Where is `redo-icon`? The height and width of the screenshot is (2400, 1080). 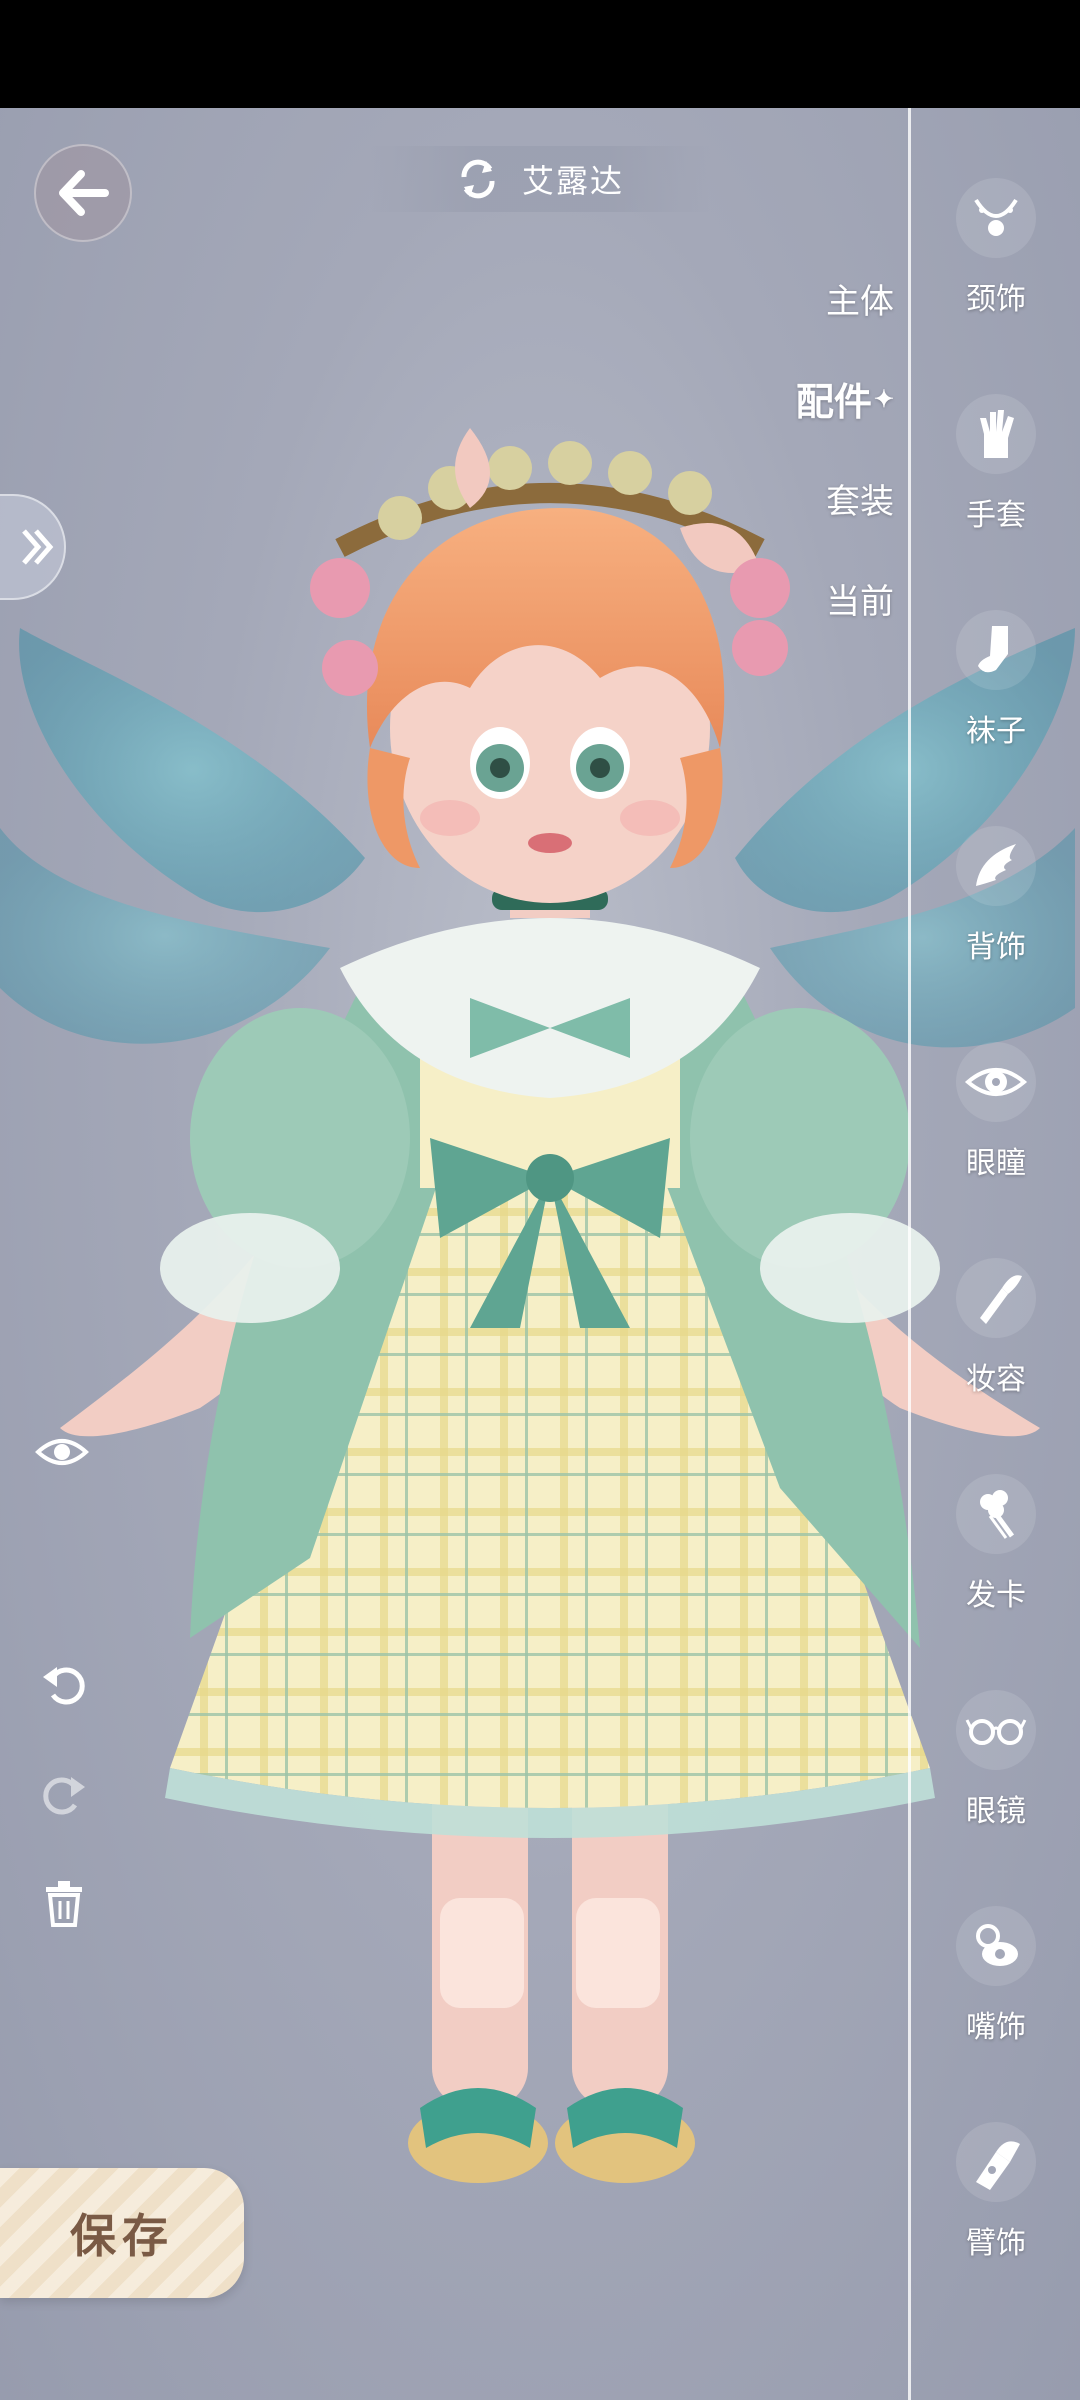
redo-icon is located at coordinates (64, 1796).